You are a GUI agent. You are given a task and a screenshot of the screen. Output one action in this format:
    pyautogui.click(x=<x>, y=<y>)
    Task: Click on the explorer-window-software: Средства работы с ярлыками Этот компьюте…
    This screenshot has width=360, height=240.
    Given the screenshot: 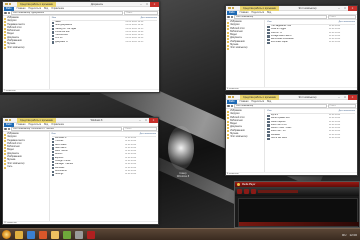 What is the action you would take?
    pyautogui.click(x=291, y=135)
    